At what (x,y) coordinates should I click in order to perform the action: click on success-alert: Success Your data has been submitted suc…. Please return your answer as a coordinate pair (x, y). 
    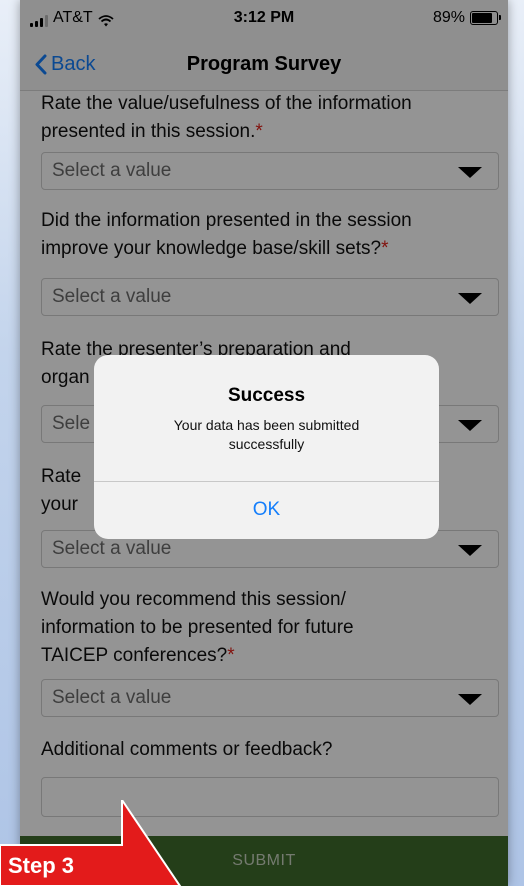
    Looking at the image, I should click on (266, 447).